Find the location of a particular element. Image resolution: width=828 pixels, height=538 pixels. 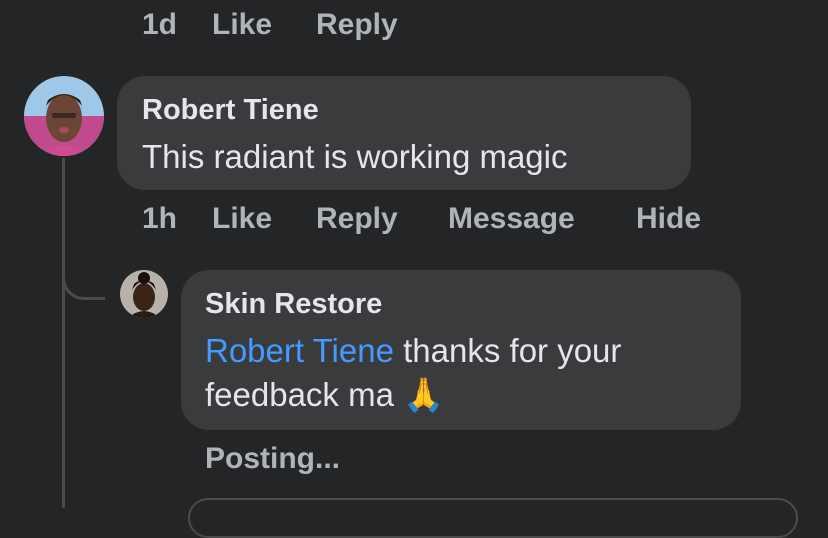

comment-actions: 1h Like Reply Message Hide is located at coordinates (442, 220).